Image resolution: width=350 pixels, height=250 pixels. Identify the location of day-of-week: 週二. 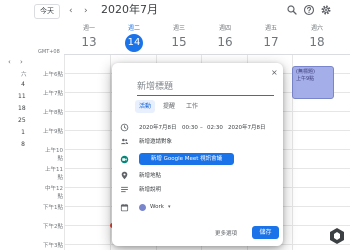
(133, 28).